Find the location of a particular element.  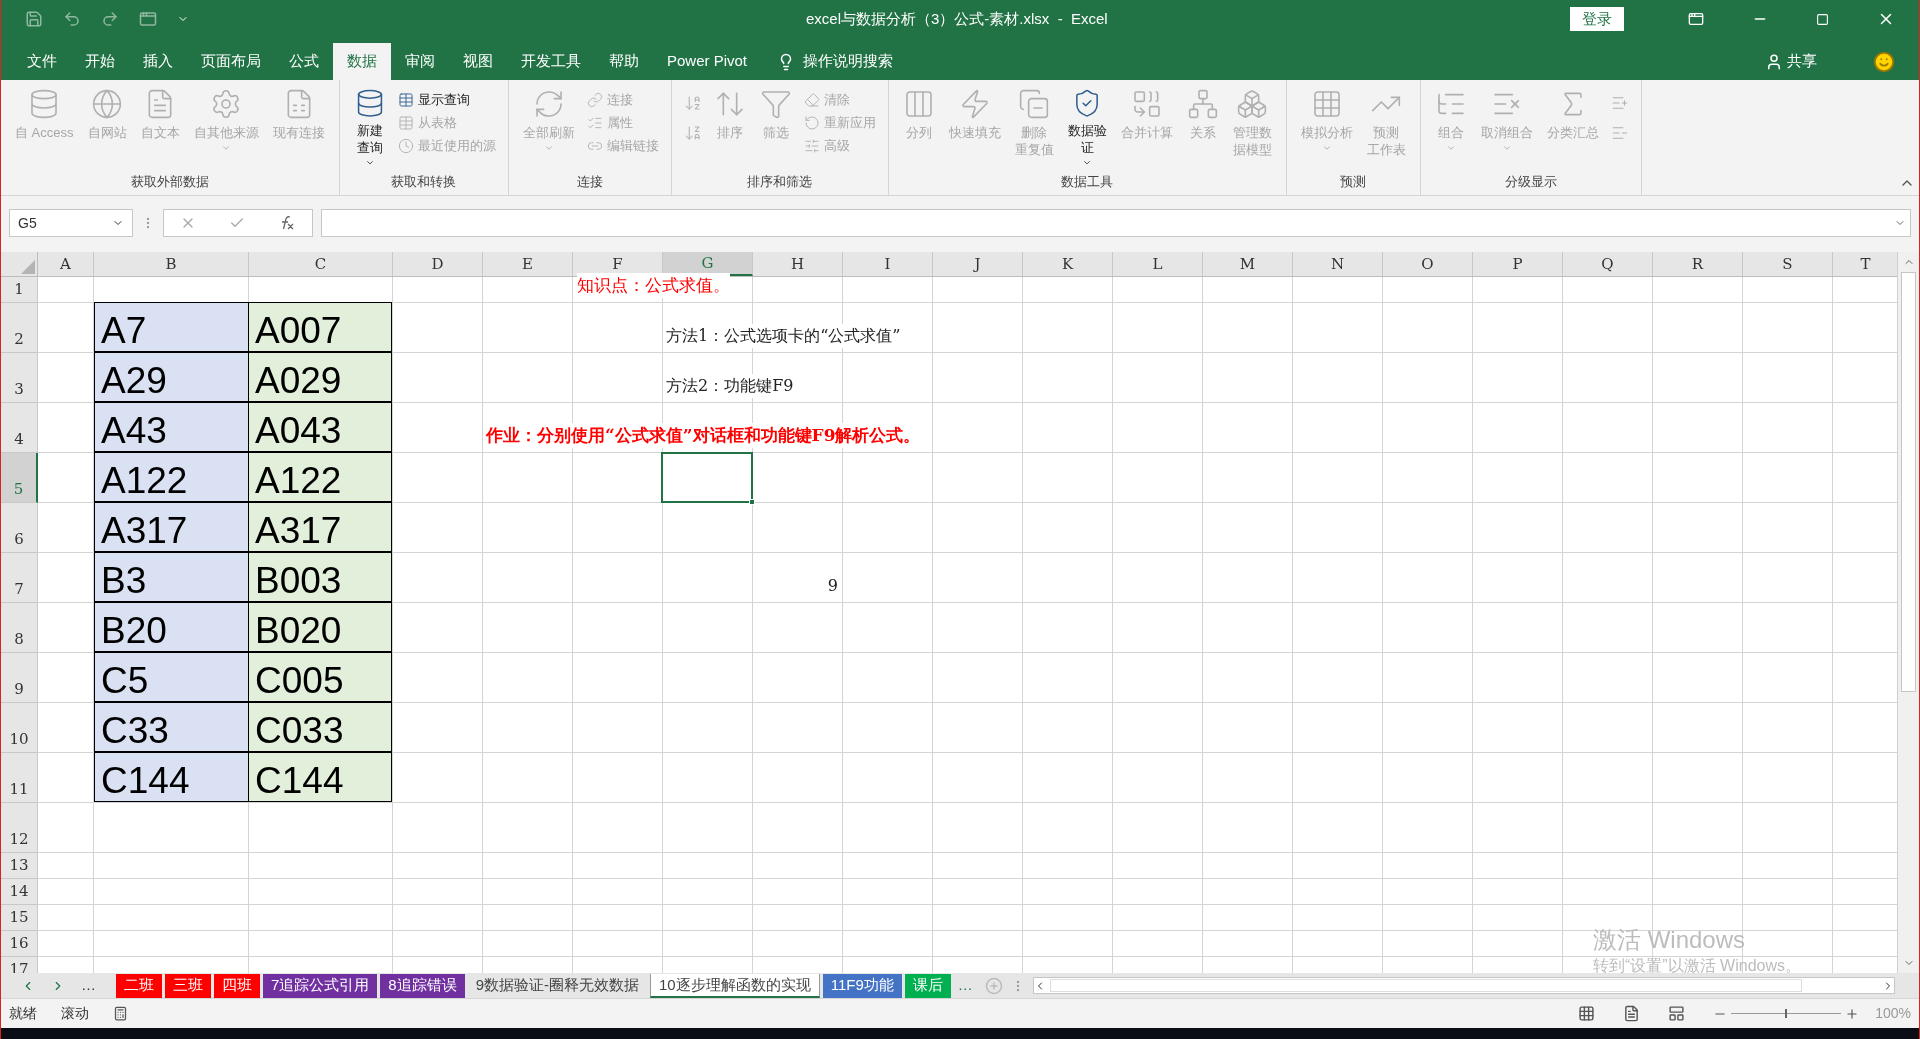

column-header: G is located at coordinates (708, 264).